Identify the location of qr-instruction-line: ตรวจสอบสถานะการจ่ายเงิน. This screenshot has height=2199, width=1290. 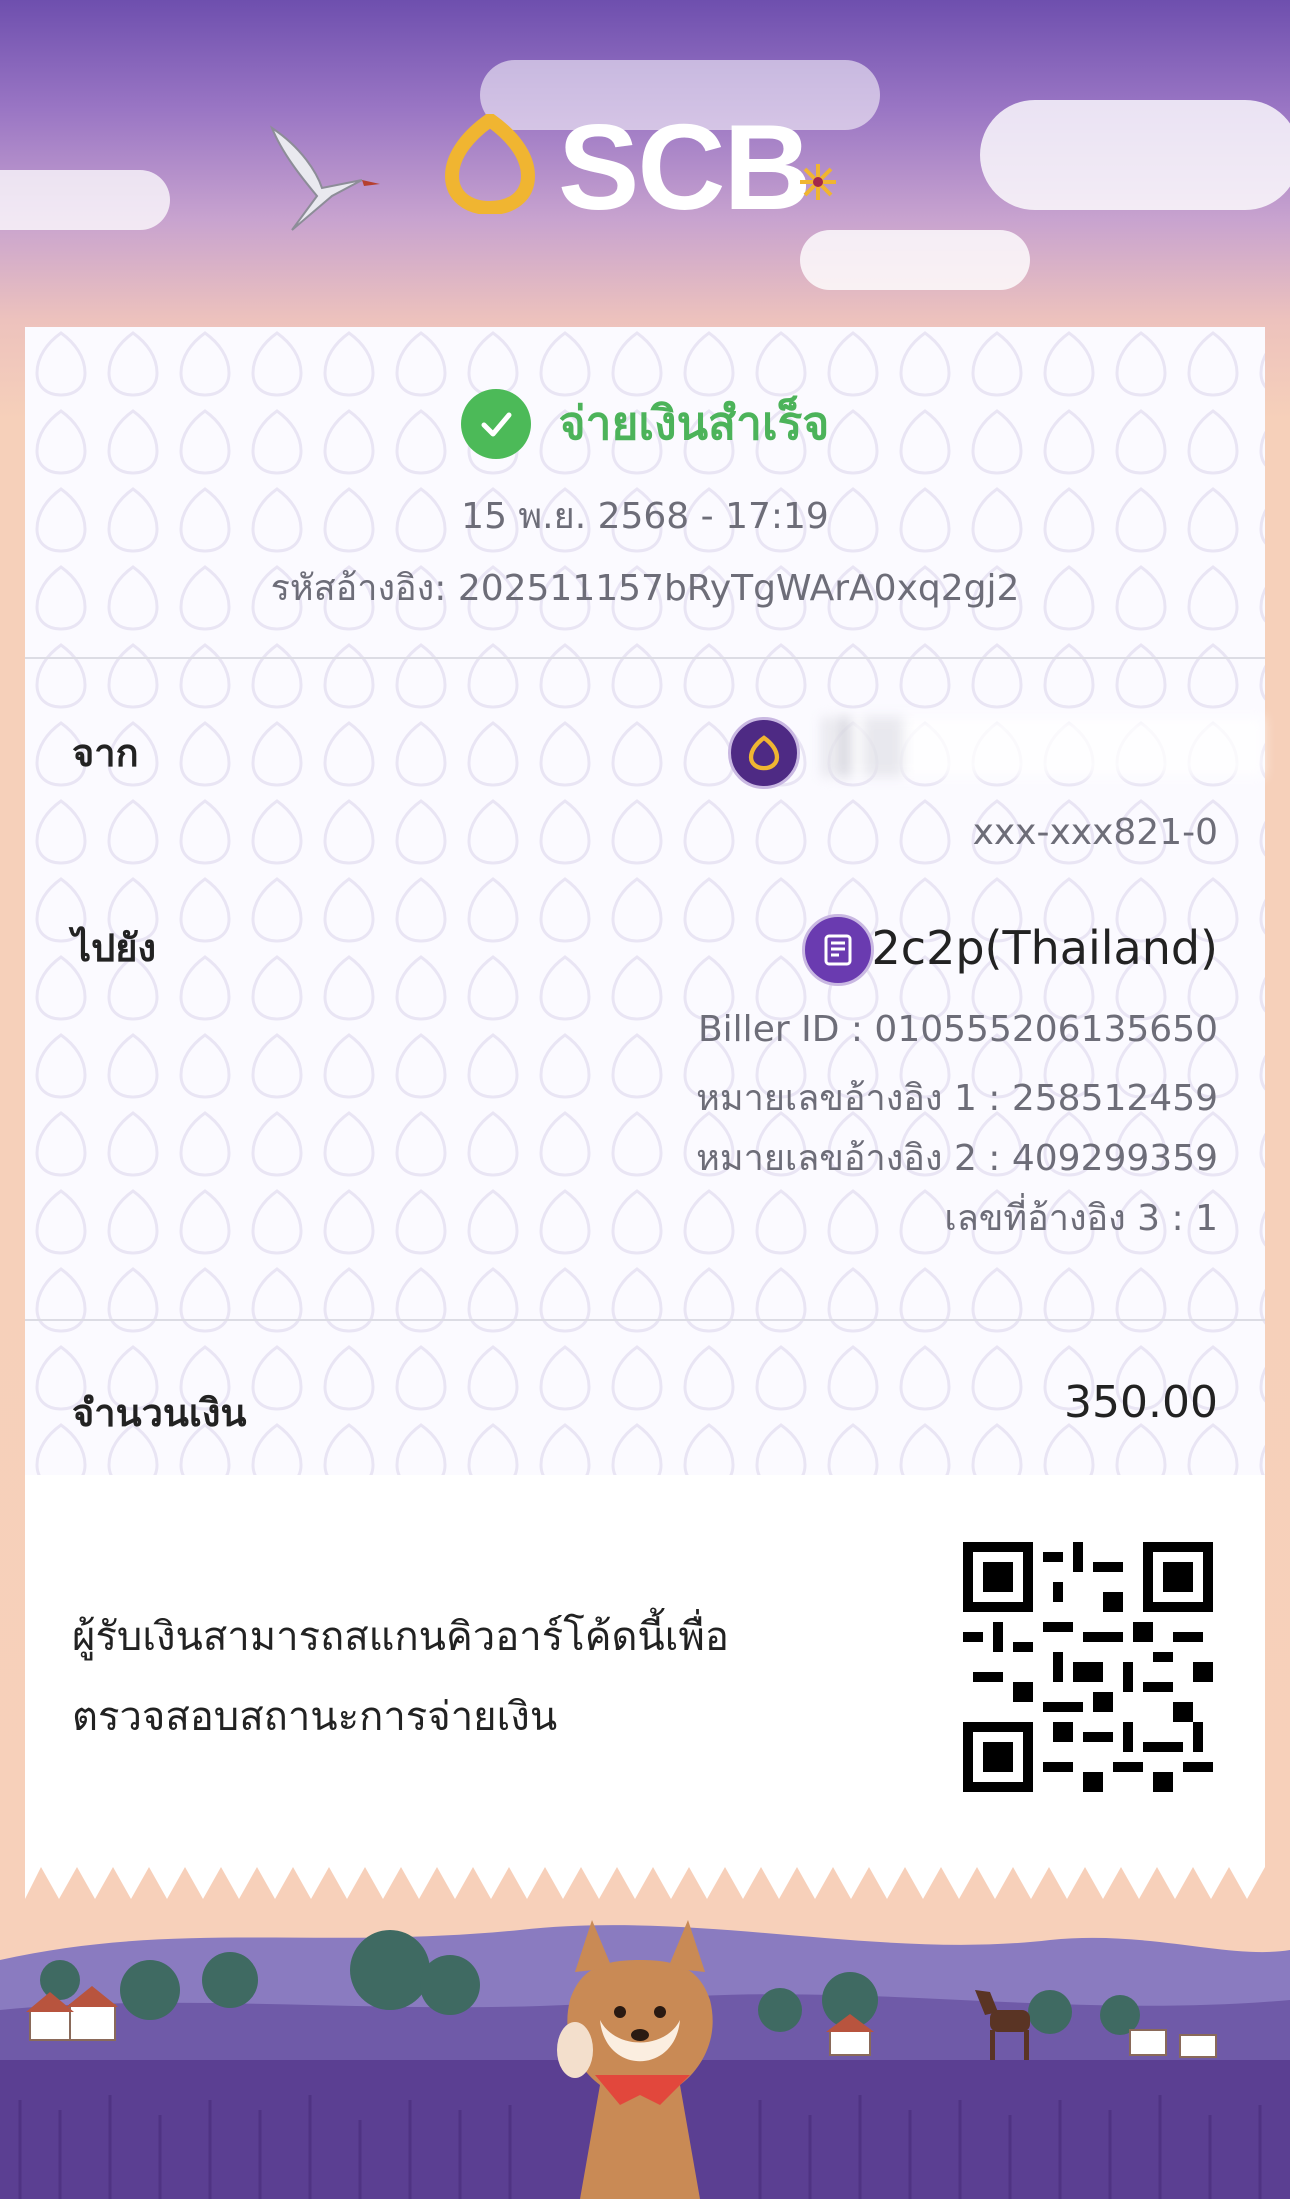
(315, 1717).